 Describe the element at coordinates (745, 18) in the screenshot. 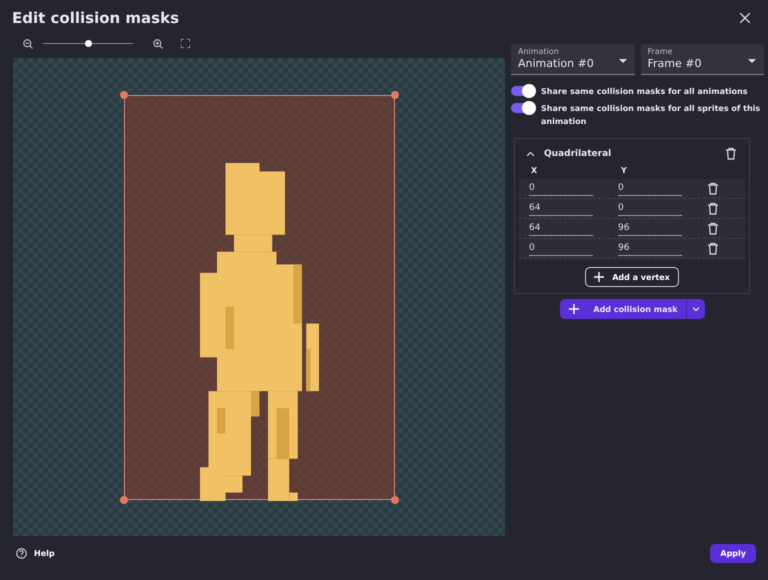

I see `close-icon` at that location.